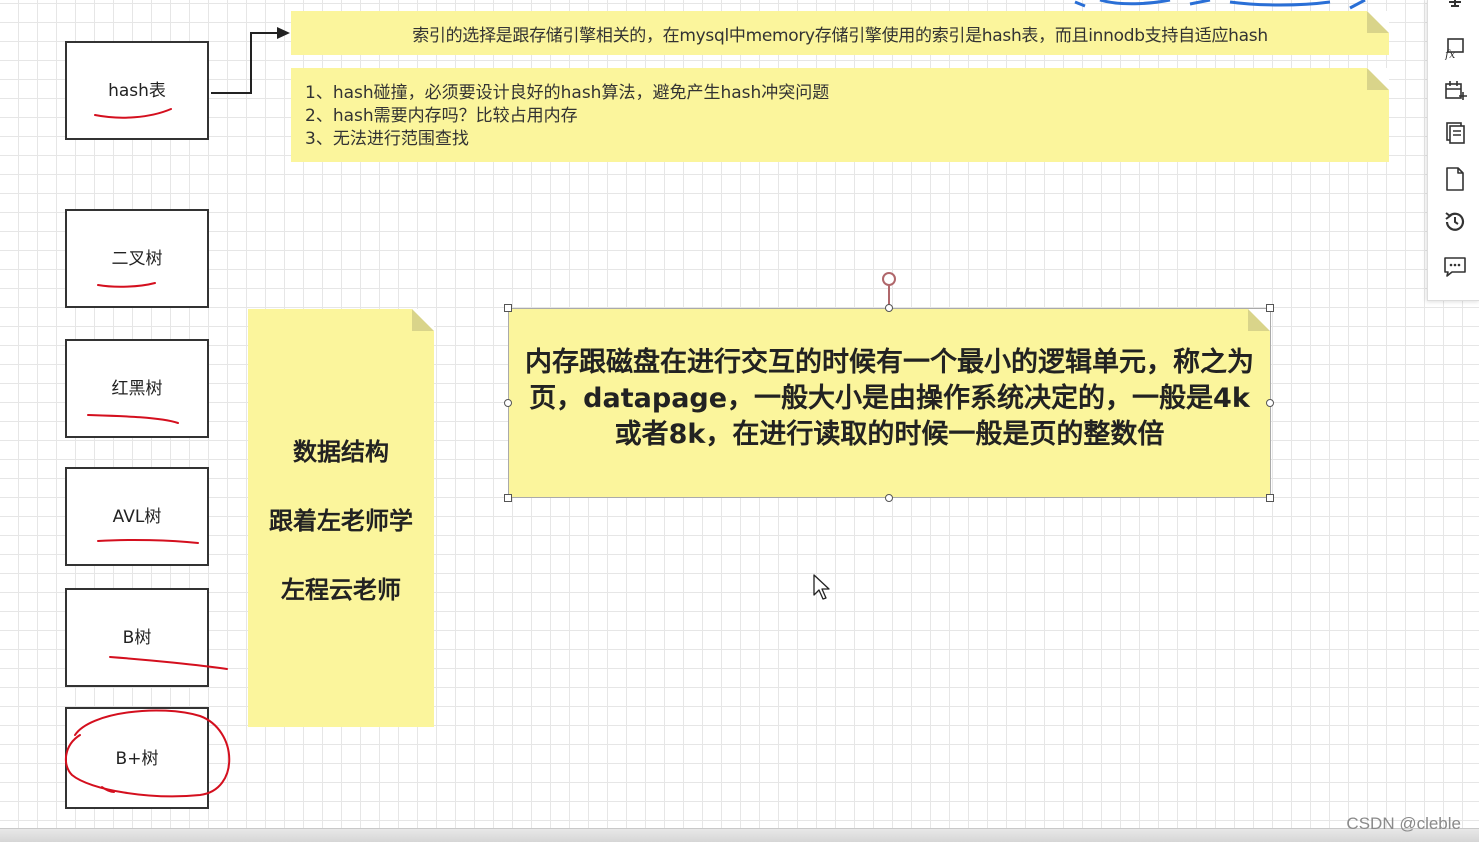 The height and width of the screenshot is (842, 1479). I want to click on resize-handle-ne, so click(1270, 308).